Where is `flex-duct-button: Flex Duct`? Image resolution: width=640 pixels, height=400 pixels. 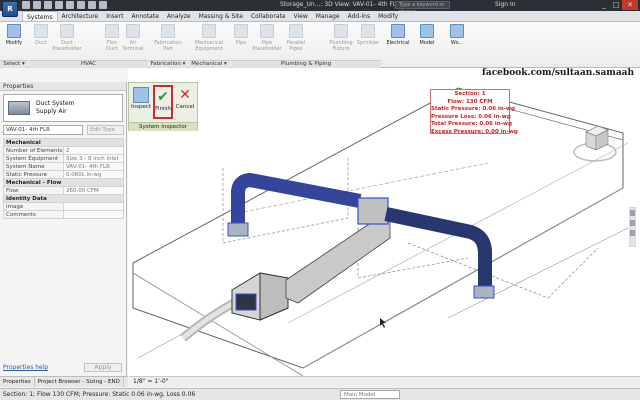
flex-duct-button: Flex Duct is located at coordinates (112, 40).